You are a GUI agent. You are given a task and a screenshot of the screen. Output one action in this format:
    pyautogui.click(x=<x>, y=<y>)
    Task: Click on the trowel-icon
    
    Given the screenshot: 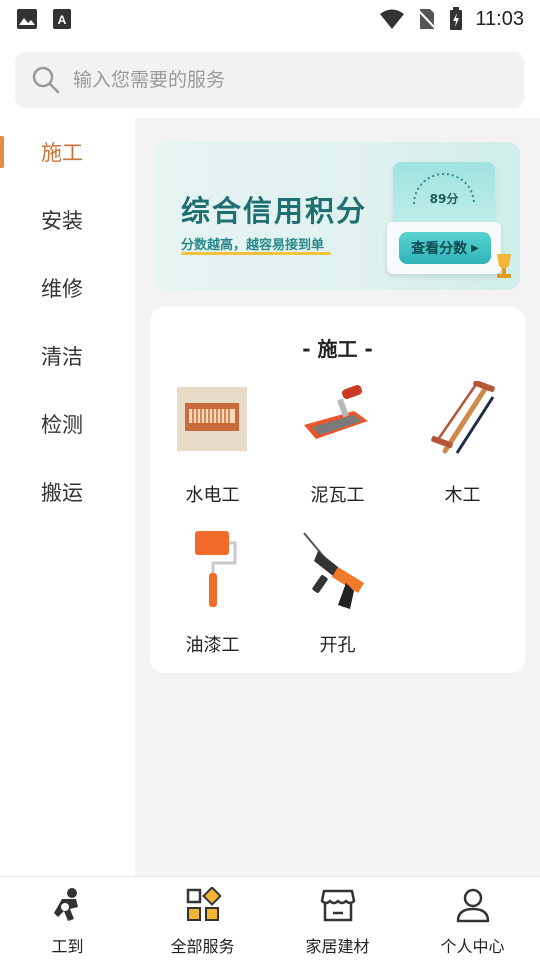 What is the action you would take?
    pyautogui.click(x=336, y=412)
    